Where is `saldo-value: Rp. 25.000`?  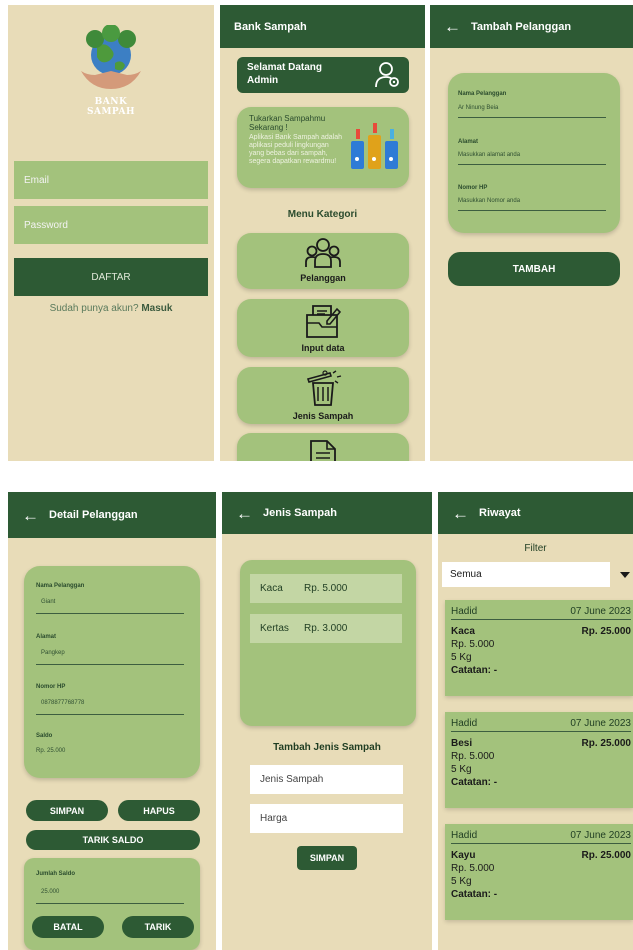
saldo-value: Rp. 25.000 is located at coordinates (51, 751).